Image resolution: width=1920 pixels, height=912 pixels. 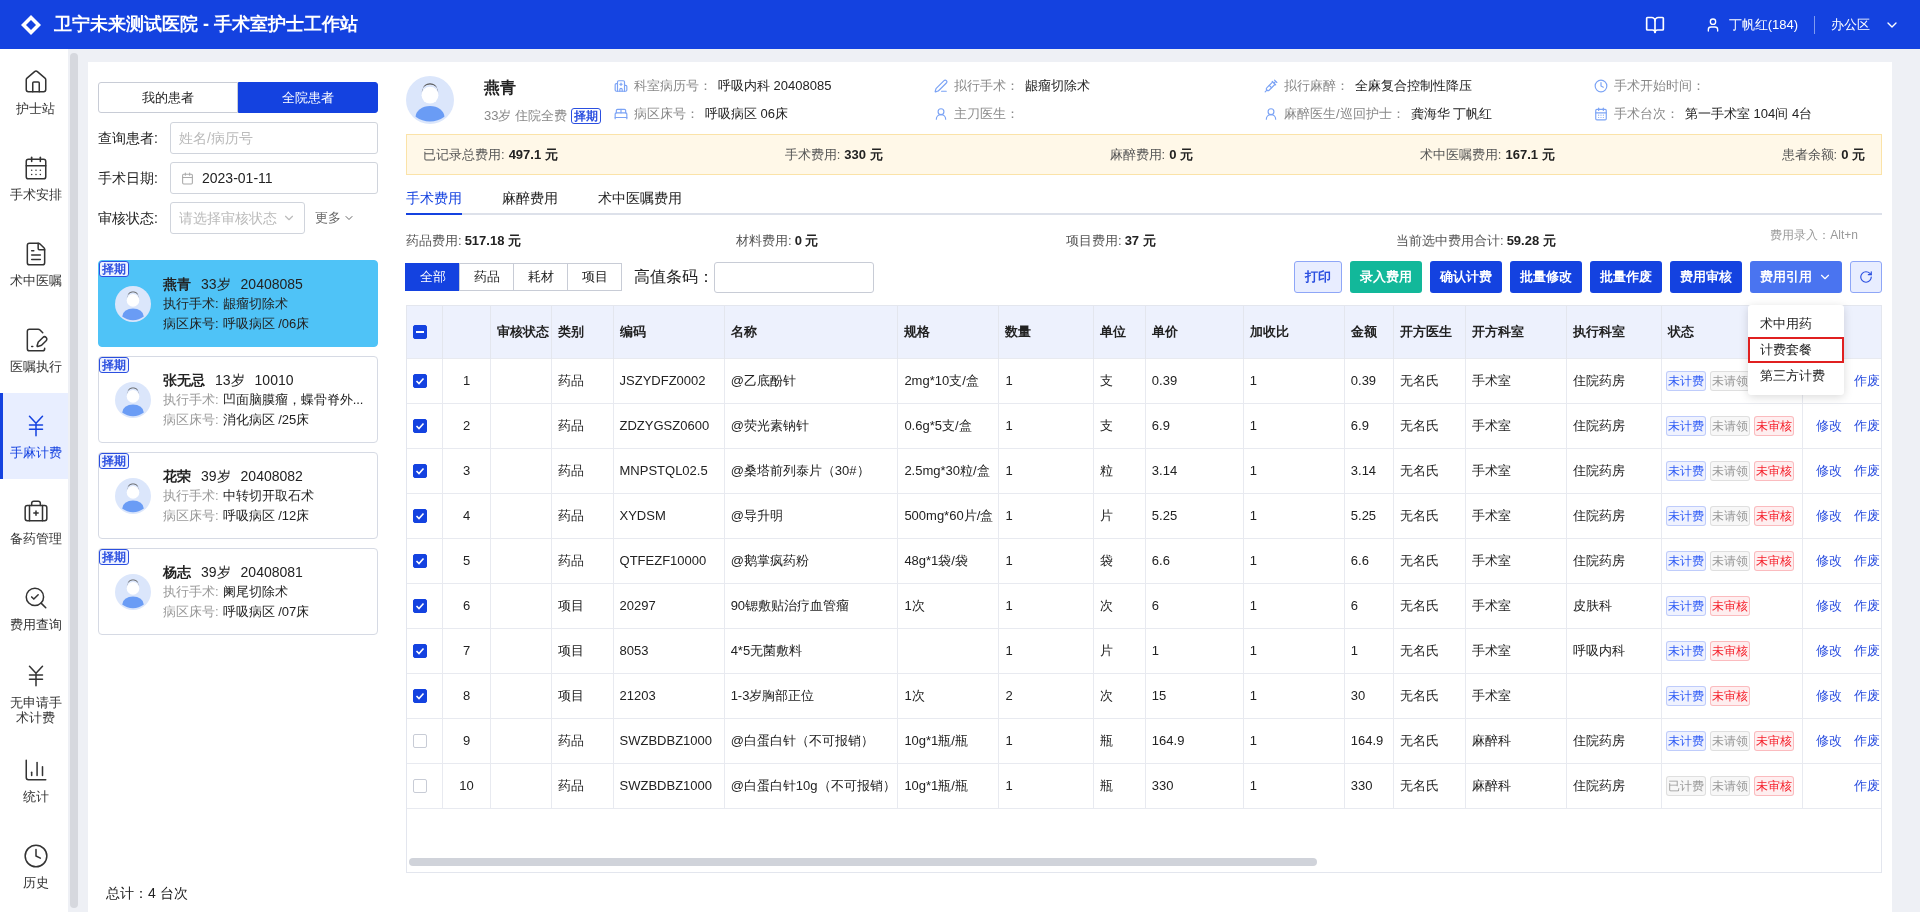 I want to click on user-name: 丁帆红(184), so click(x=1763, y=24).